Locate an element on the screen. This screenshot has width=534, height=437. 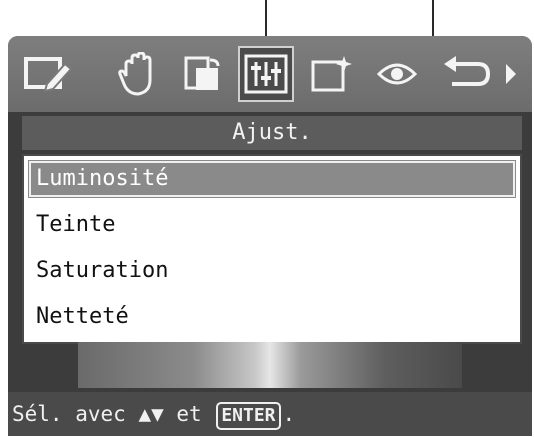
hand-icon is located at coordinates (138, 74).